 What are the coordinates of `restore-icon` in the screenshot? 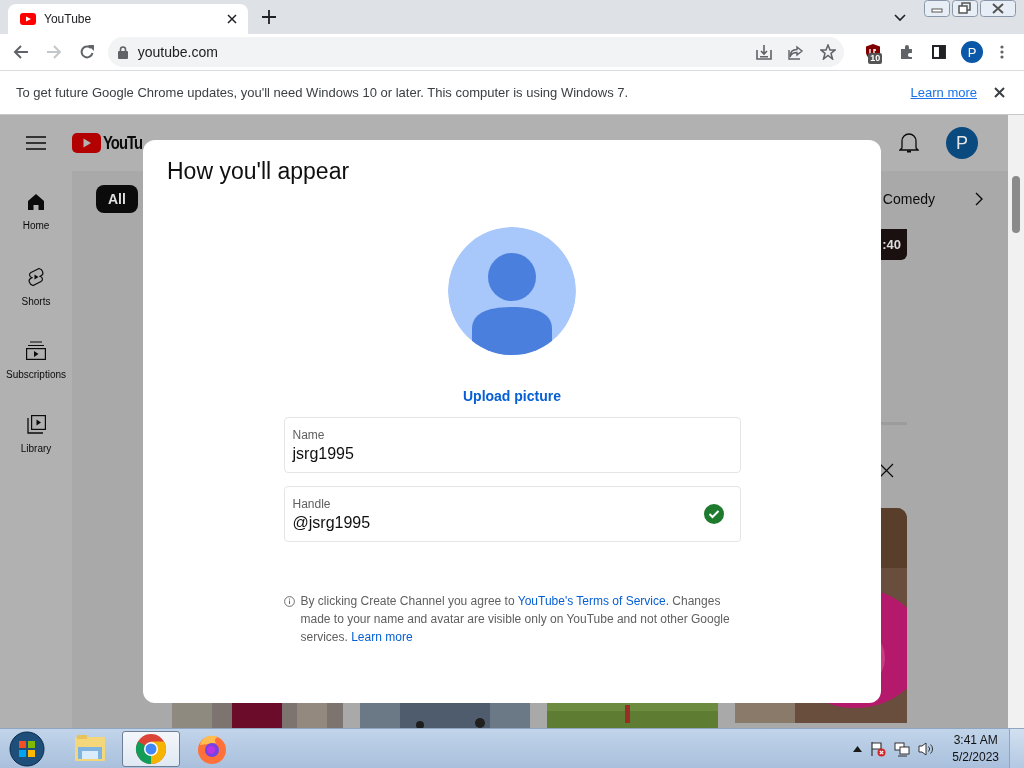 It's located at (965, 8).